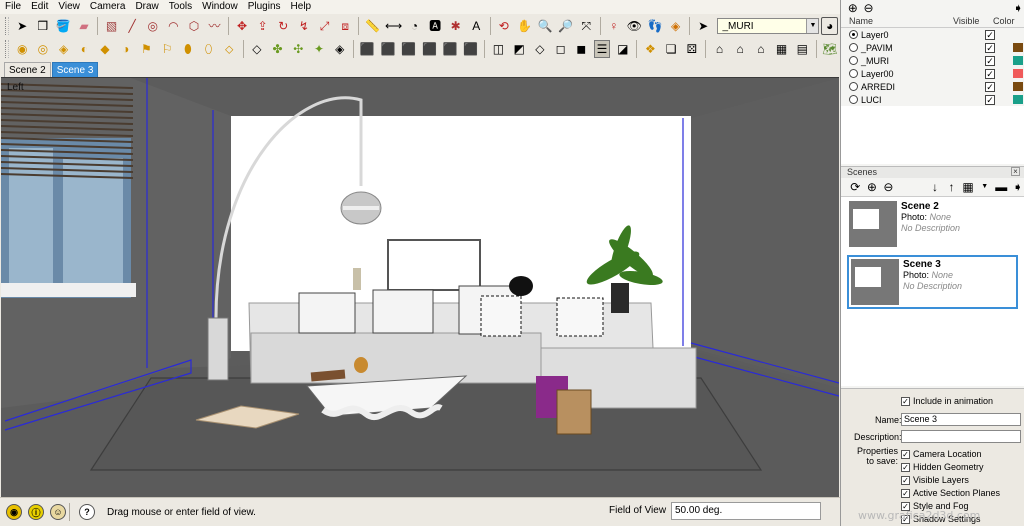  I want to click on shaded-textures-icon: ☰, so click(602, 49).